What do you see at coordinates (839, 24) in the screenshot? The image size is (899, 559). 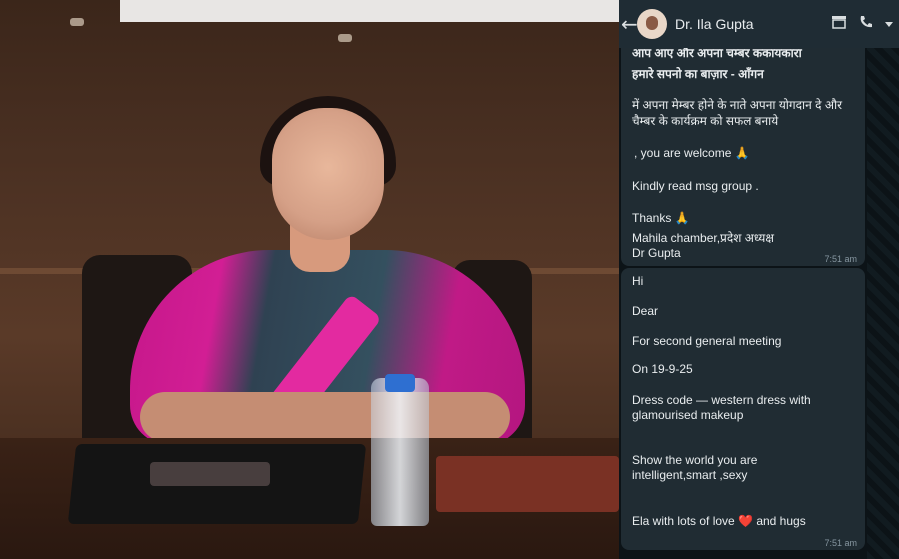 I see `store-icon` at bounding box center [839, 24].